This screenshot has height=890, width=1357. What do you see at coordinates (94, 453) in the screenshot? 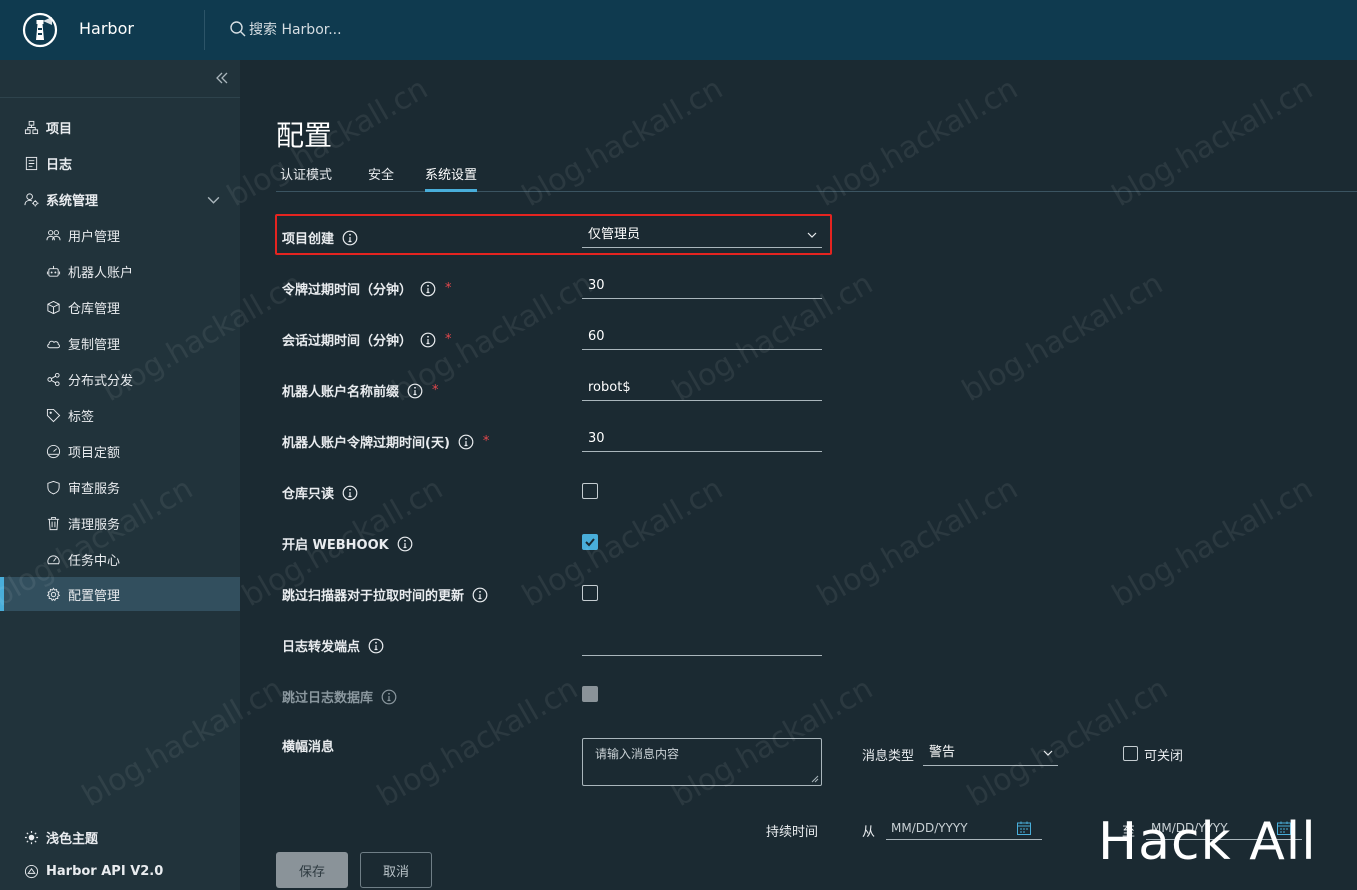
I see `sidebar-item-label: 项目定额` at bounding box center [94, 453].